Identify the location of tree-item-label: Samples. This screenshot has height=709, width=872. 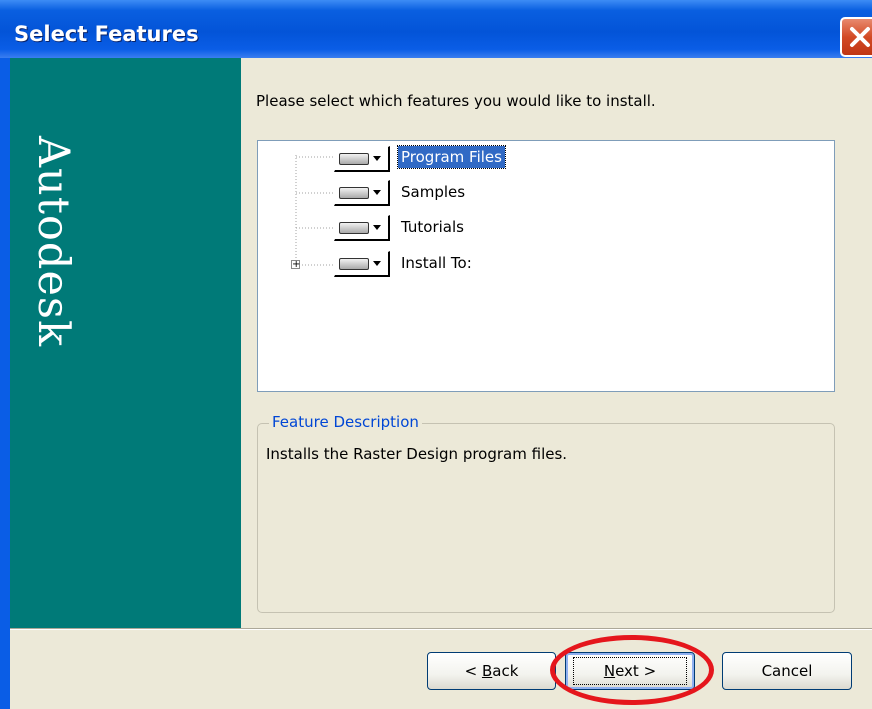
(433, 192).